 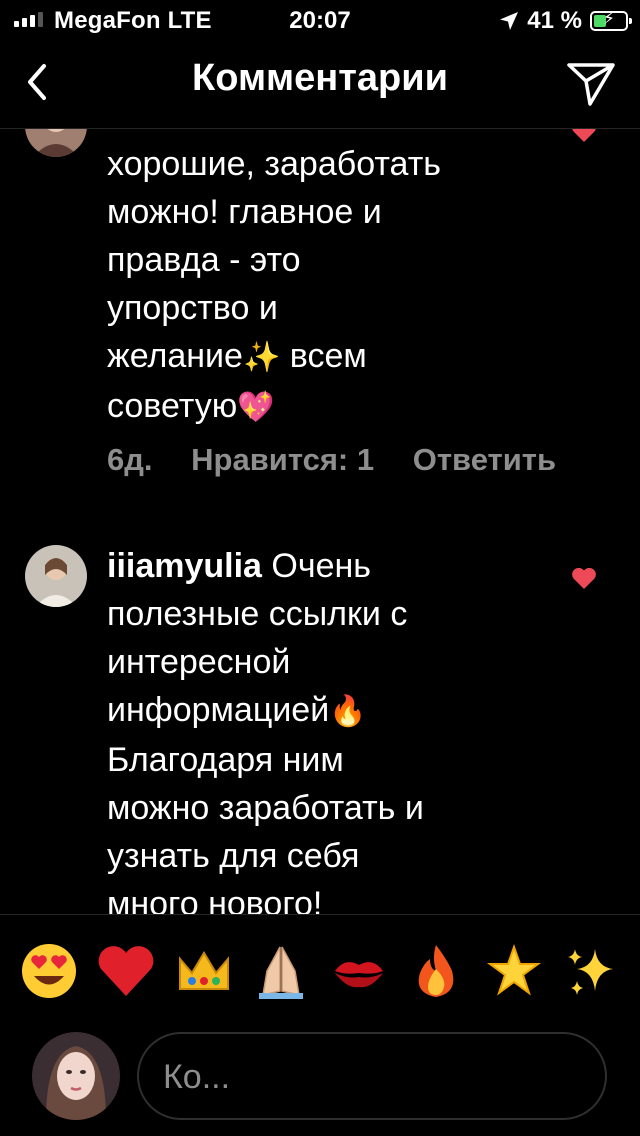 I want to click on emoji-sparkles-button, so click(x=591, y=971).